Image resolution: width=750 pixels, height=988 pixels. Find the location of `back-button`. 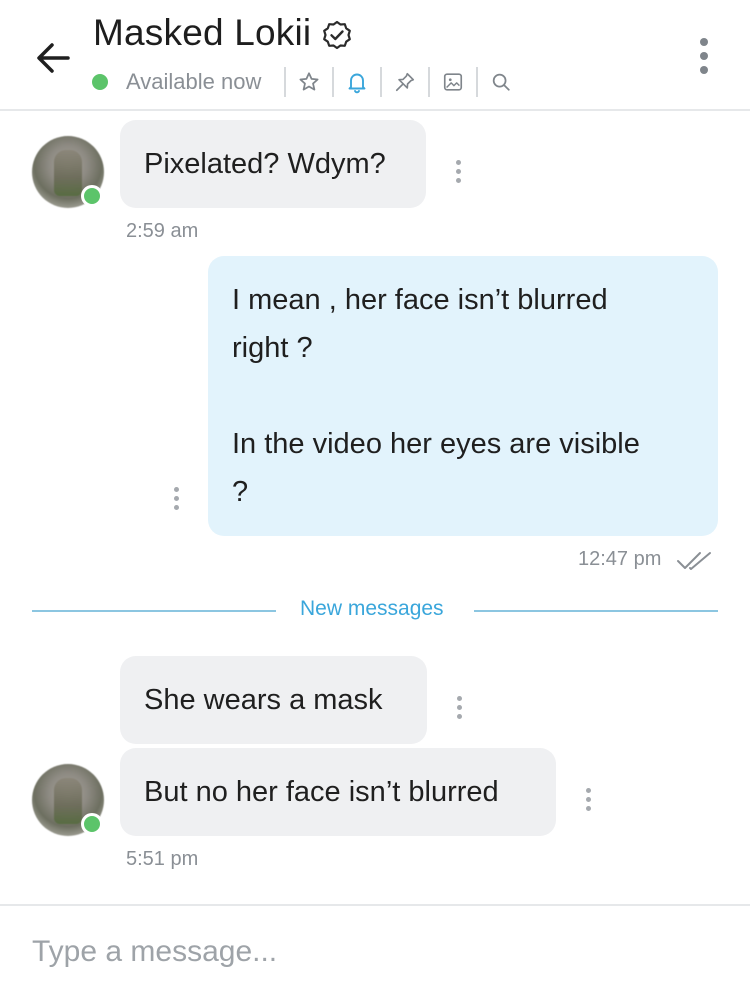

back-button is located at coordinates (54, 58).